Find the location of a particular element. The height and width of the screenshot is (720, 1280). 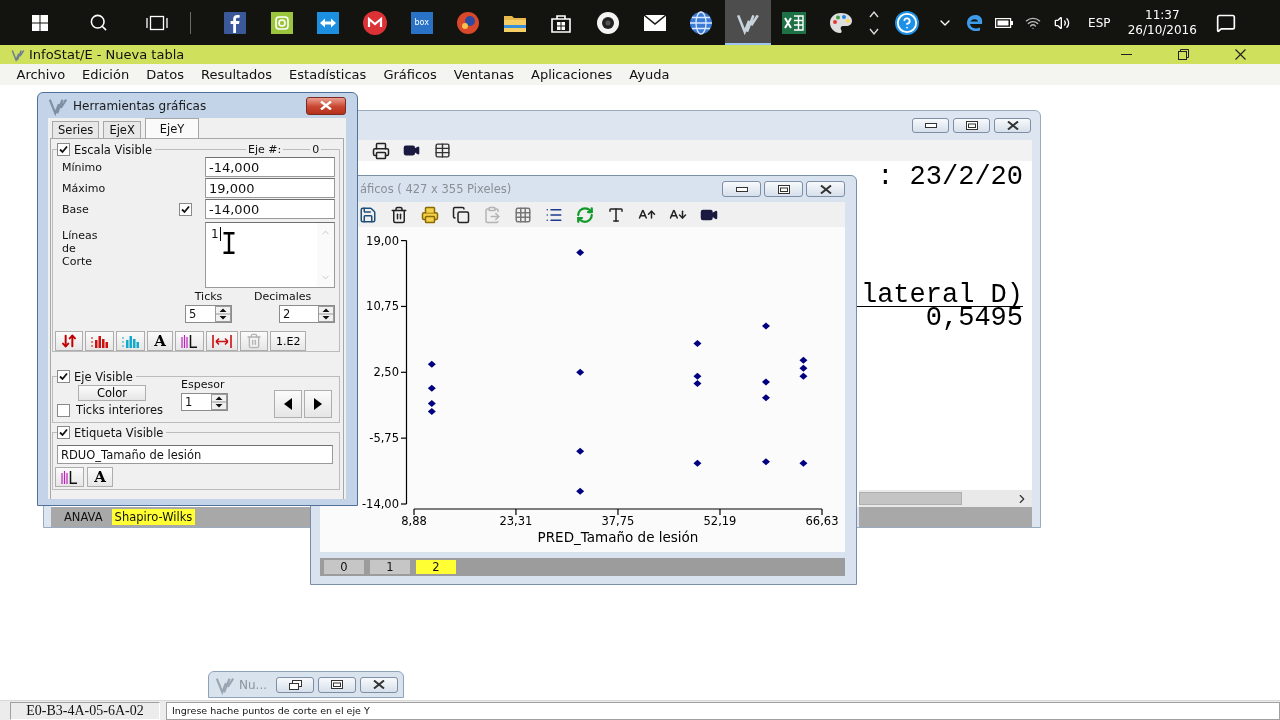

field-label: Mínimo is located at coordinates (82, 167).